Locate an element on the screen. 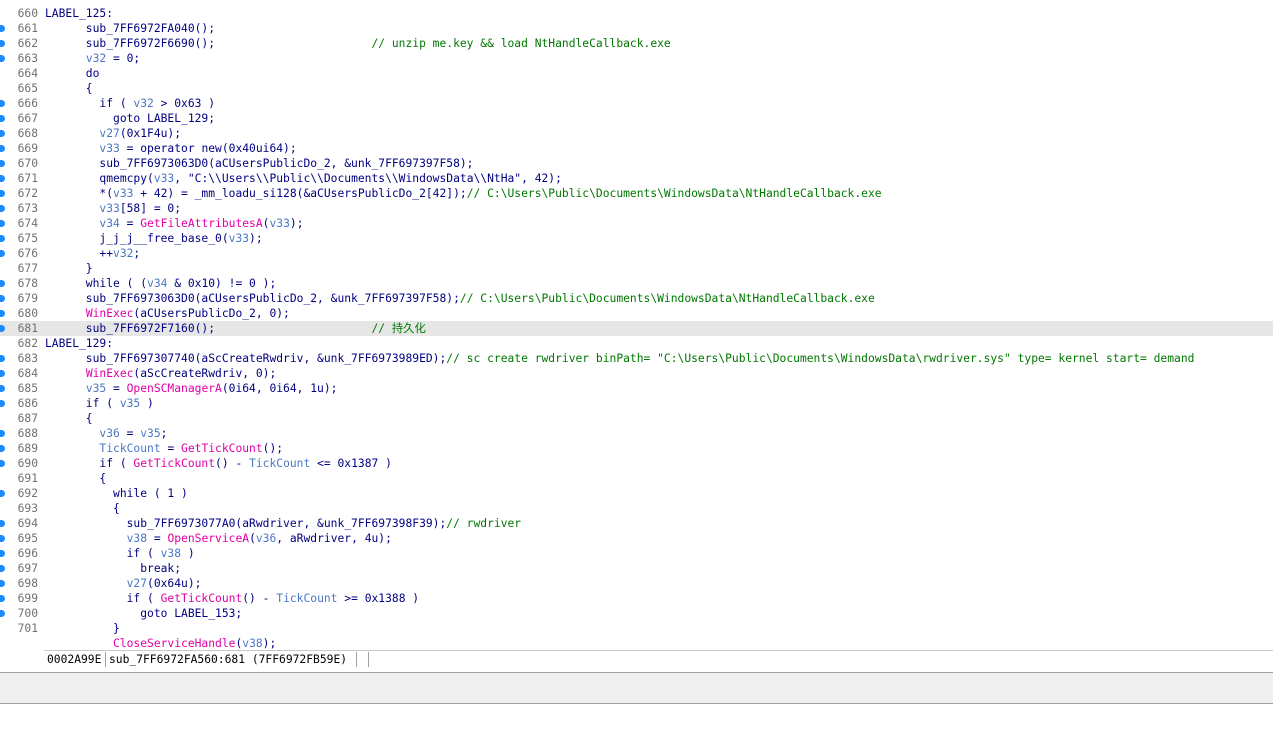  code-text: v36 = v35; is located at coordinates (106, 433).